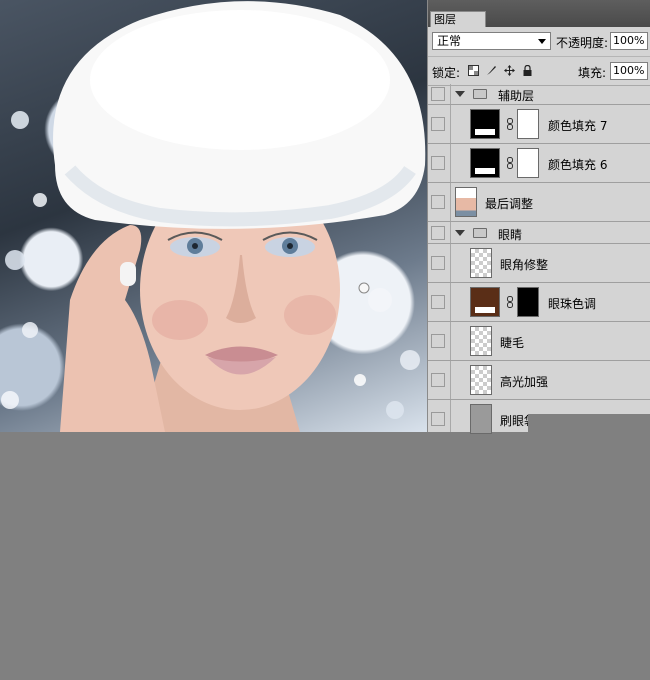  Describe the element at coordinates (458, 19) in the screenshot. I see `tab-layers: 图层` at that location.